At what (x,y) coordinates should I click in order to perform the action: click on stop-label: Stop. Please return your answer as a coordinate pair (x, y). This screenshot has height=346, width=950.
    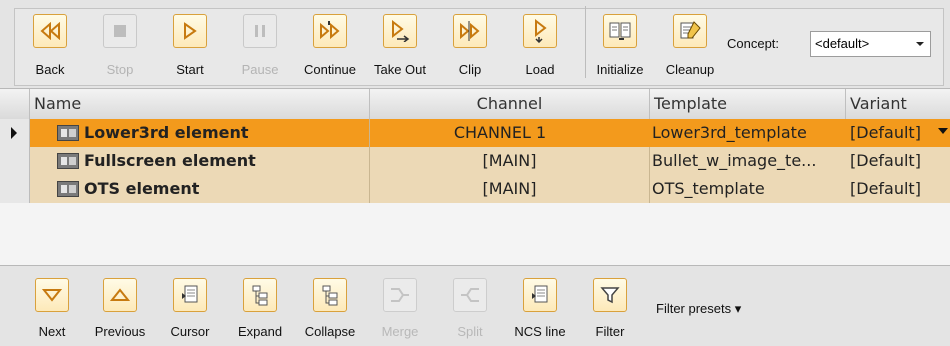
    Looking at the image, I should click on (120, 69).